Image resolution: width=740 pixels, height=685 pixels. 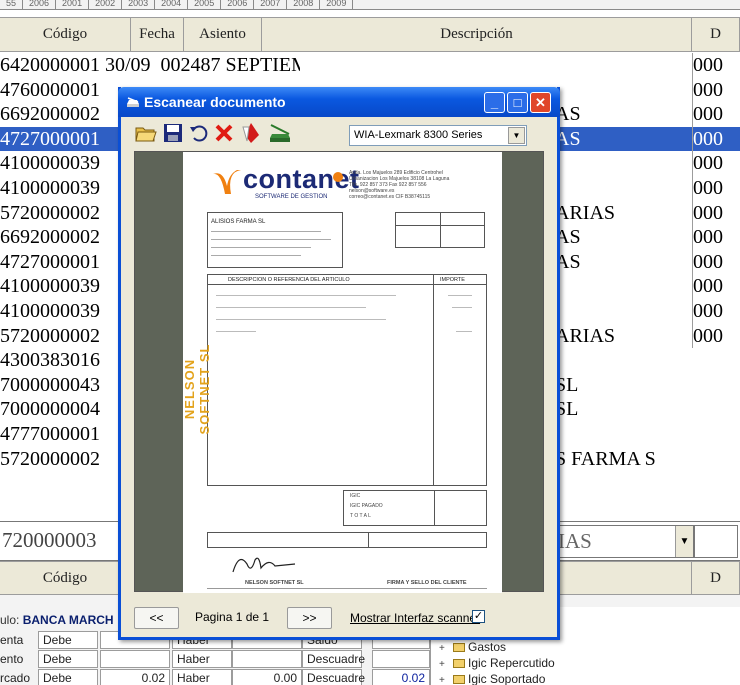 What do you see at coordinates (716, 34) in the screenshot?
I see `col-header-d: D` at bounding box center [716, 34].